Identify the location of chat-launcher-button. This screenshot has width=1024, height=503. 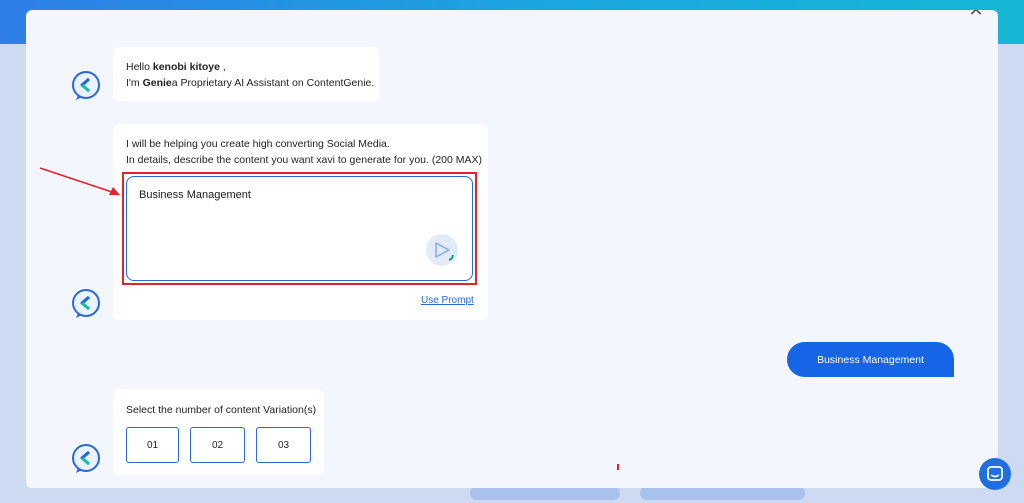
(995, 474).